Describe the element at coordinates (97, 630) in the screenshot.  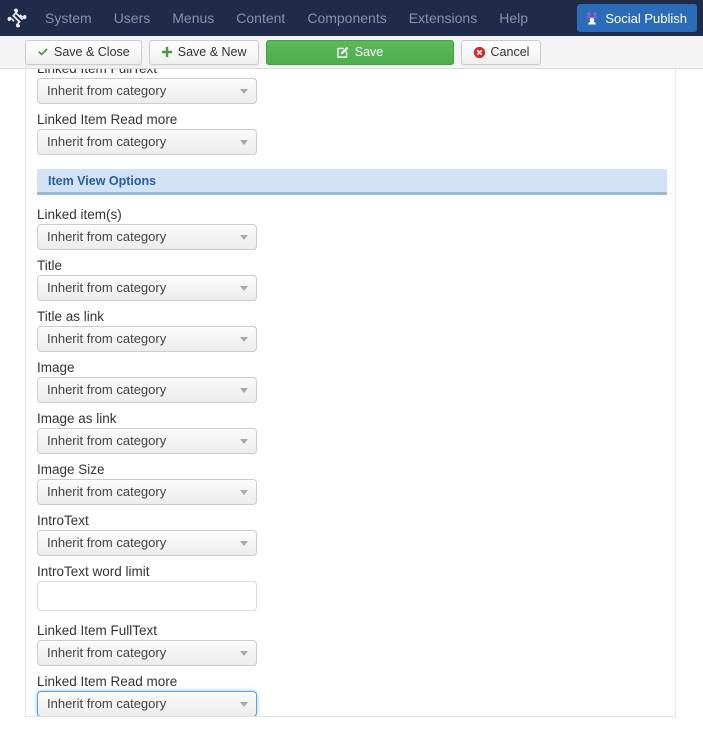
I see `field-label-linked-item-fulltext: Linked Item FullText` at that location.